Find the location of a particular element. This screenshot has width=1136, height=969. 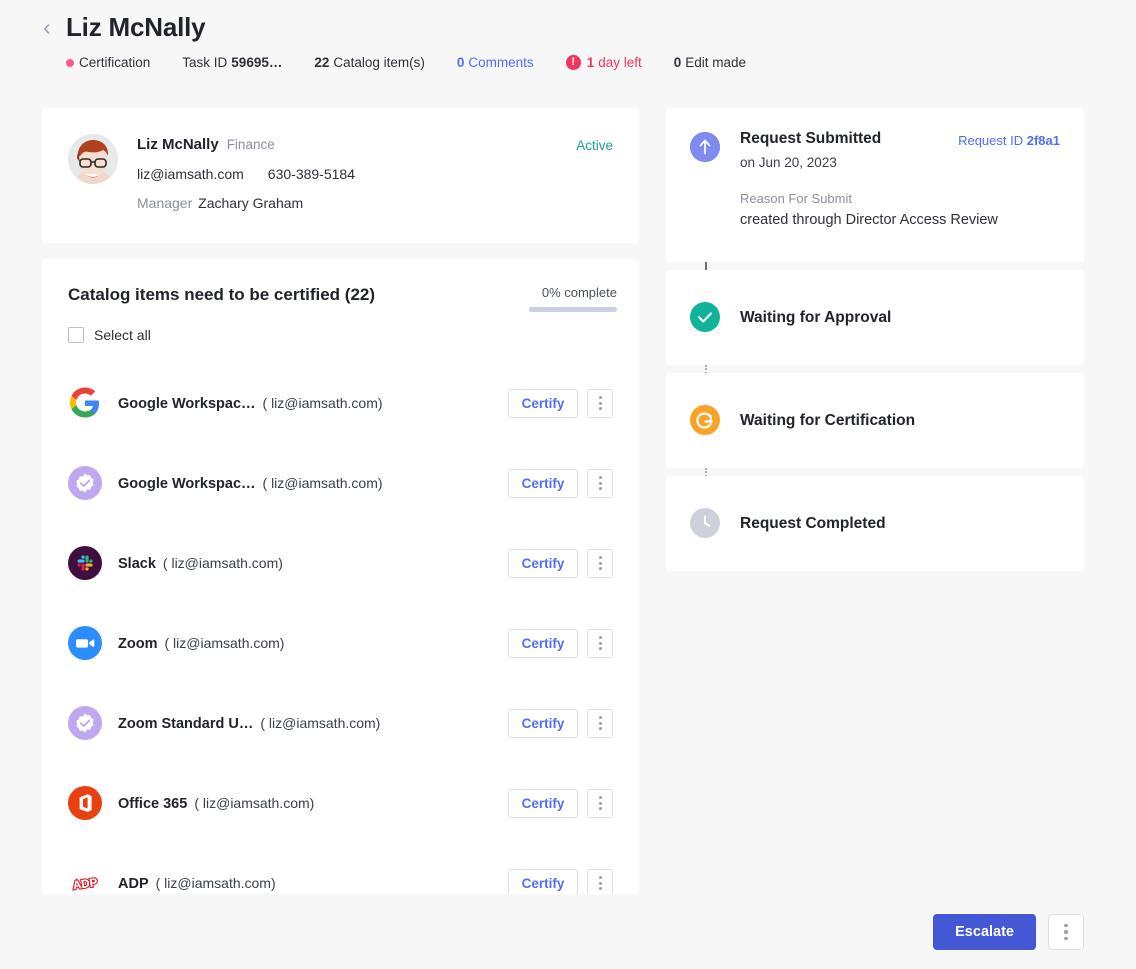

catalog-item-text: Office 365 ( liz@iamsath.com) is located at coordinates (313, 803).